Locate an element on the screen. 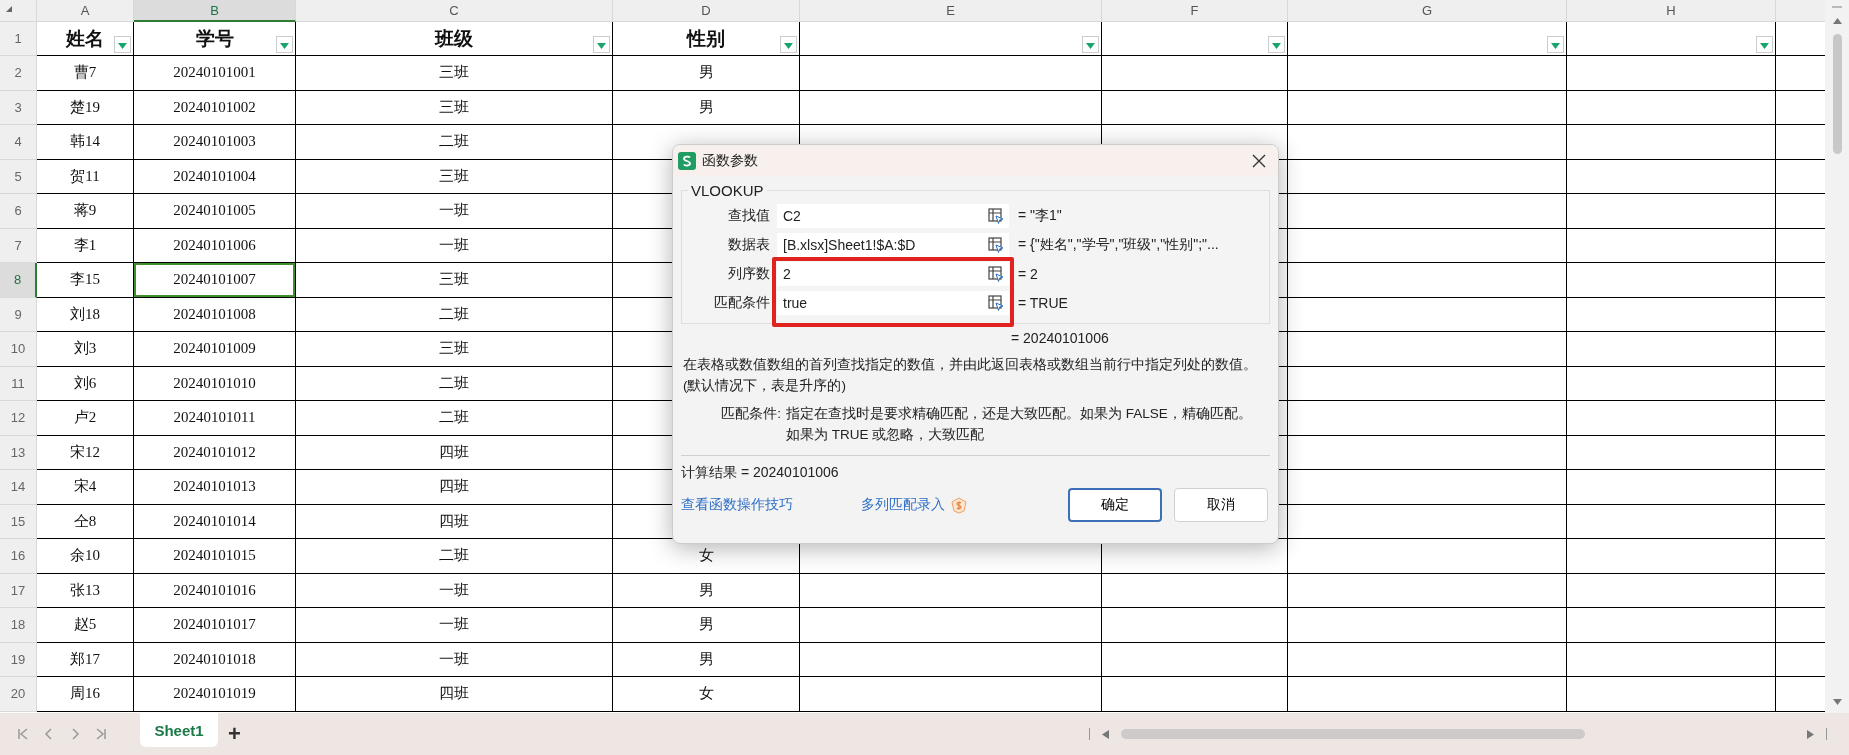 This screenshot has width=1849, height=755. column-header: C is located at coordinates (454, 11).